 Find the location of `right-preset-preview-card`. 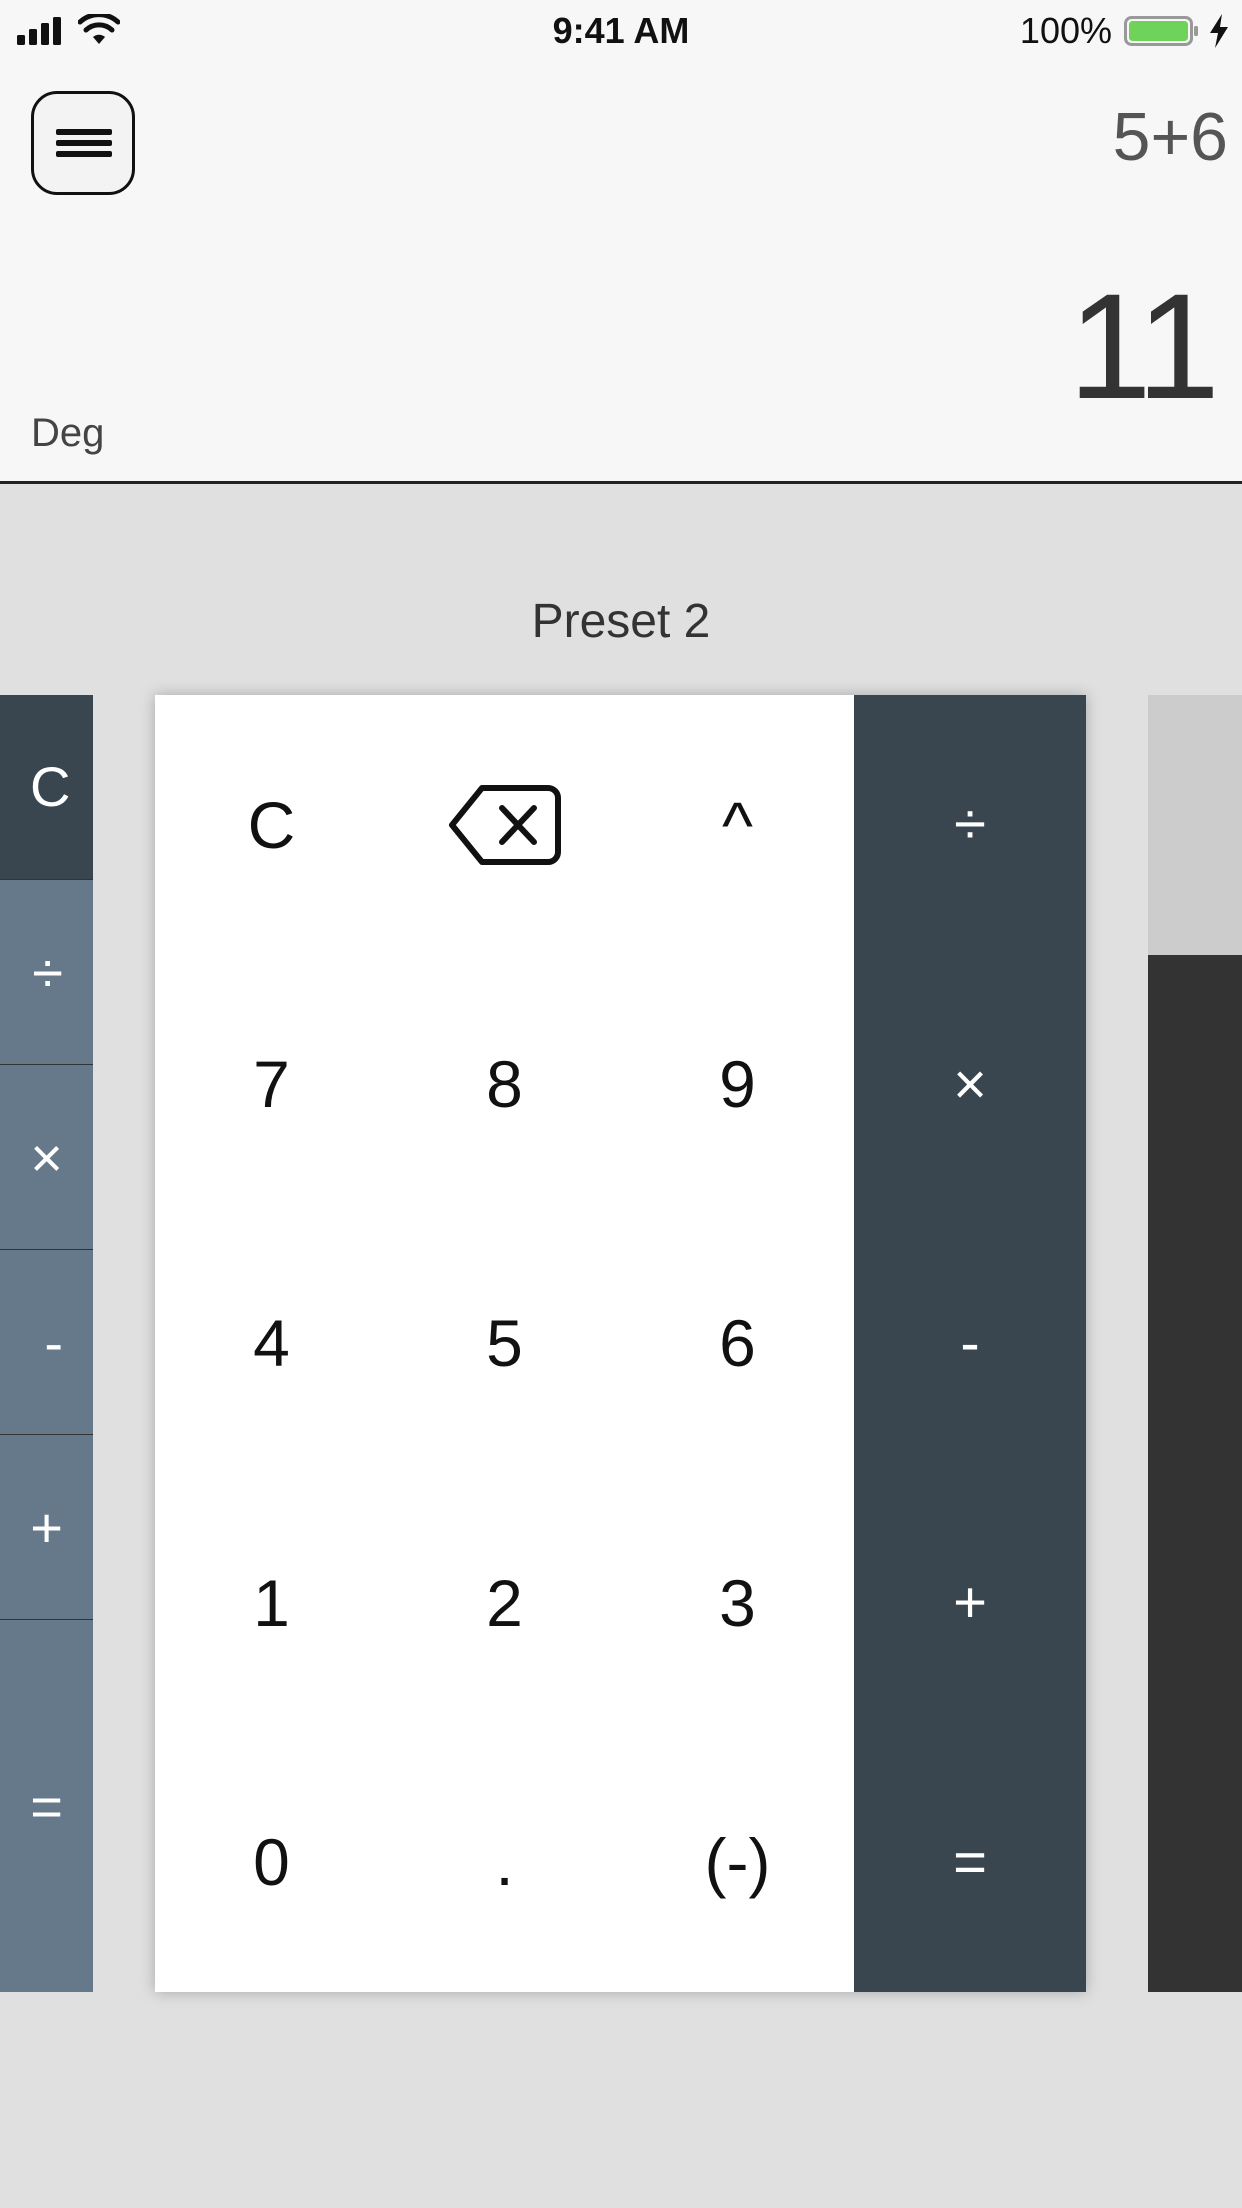

right-preset-preview-card is located at coordinates (1195, 1343).